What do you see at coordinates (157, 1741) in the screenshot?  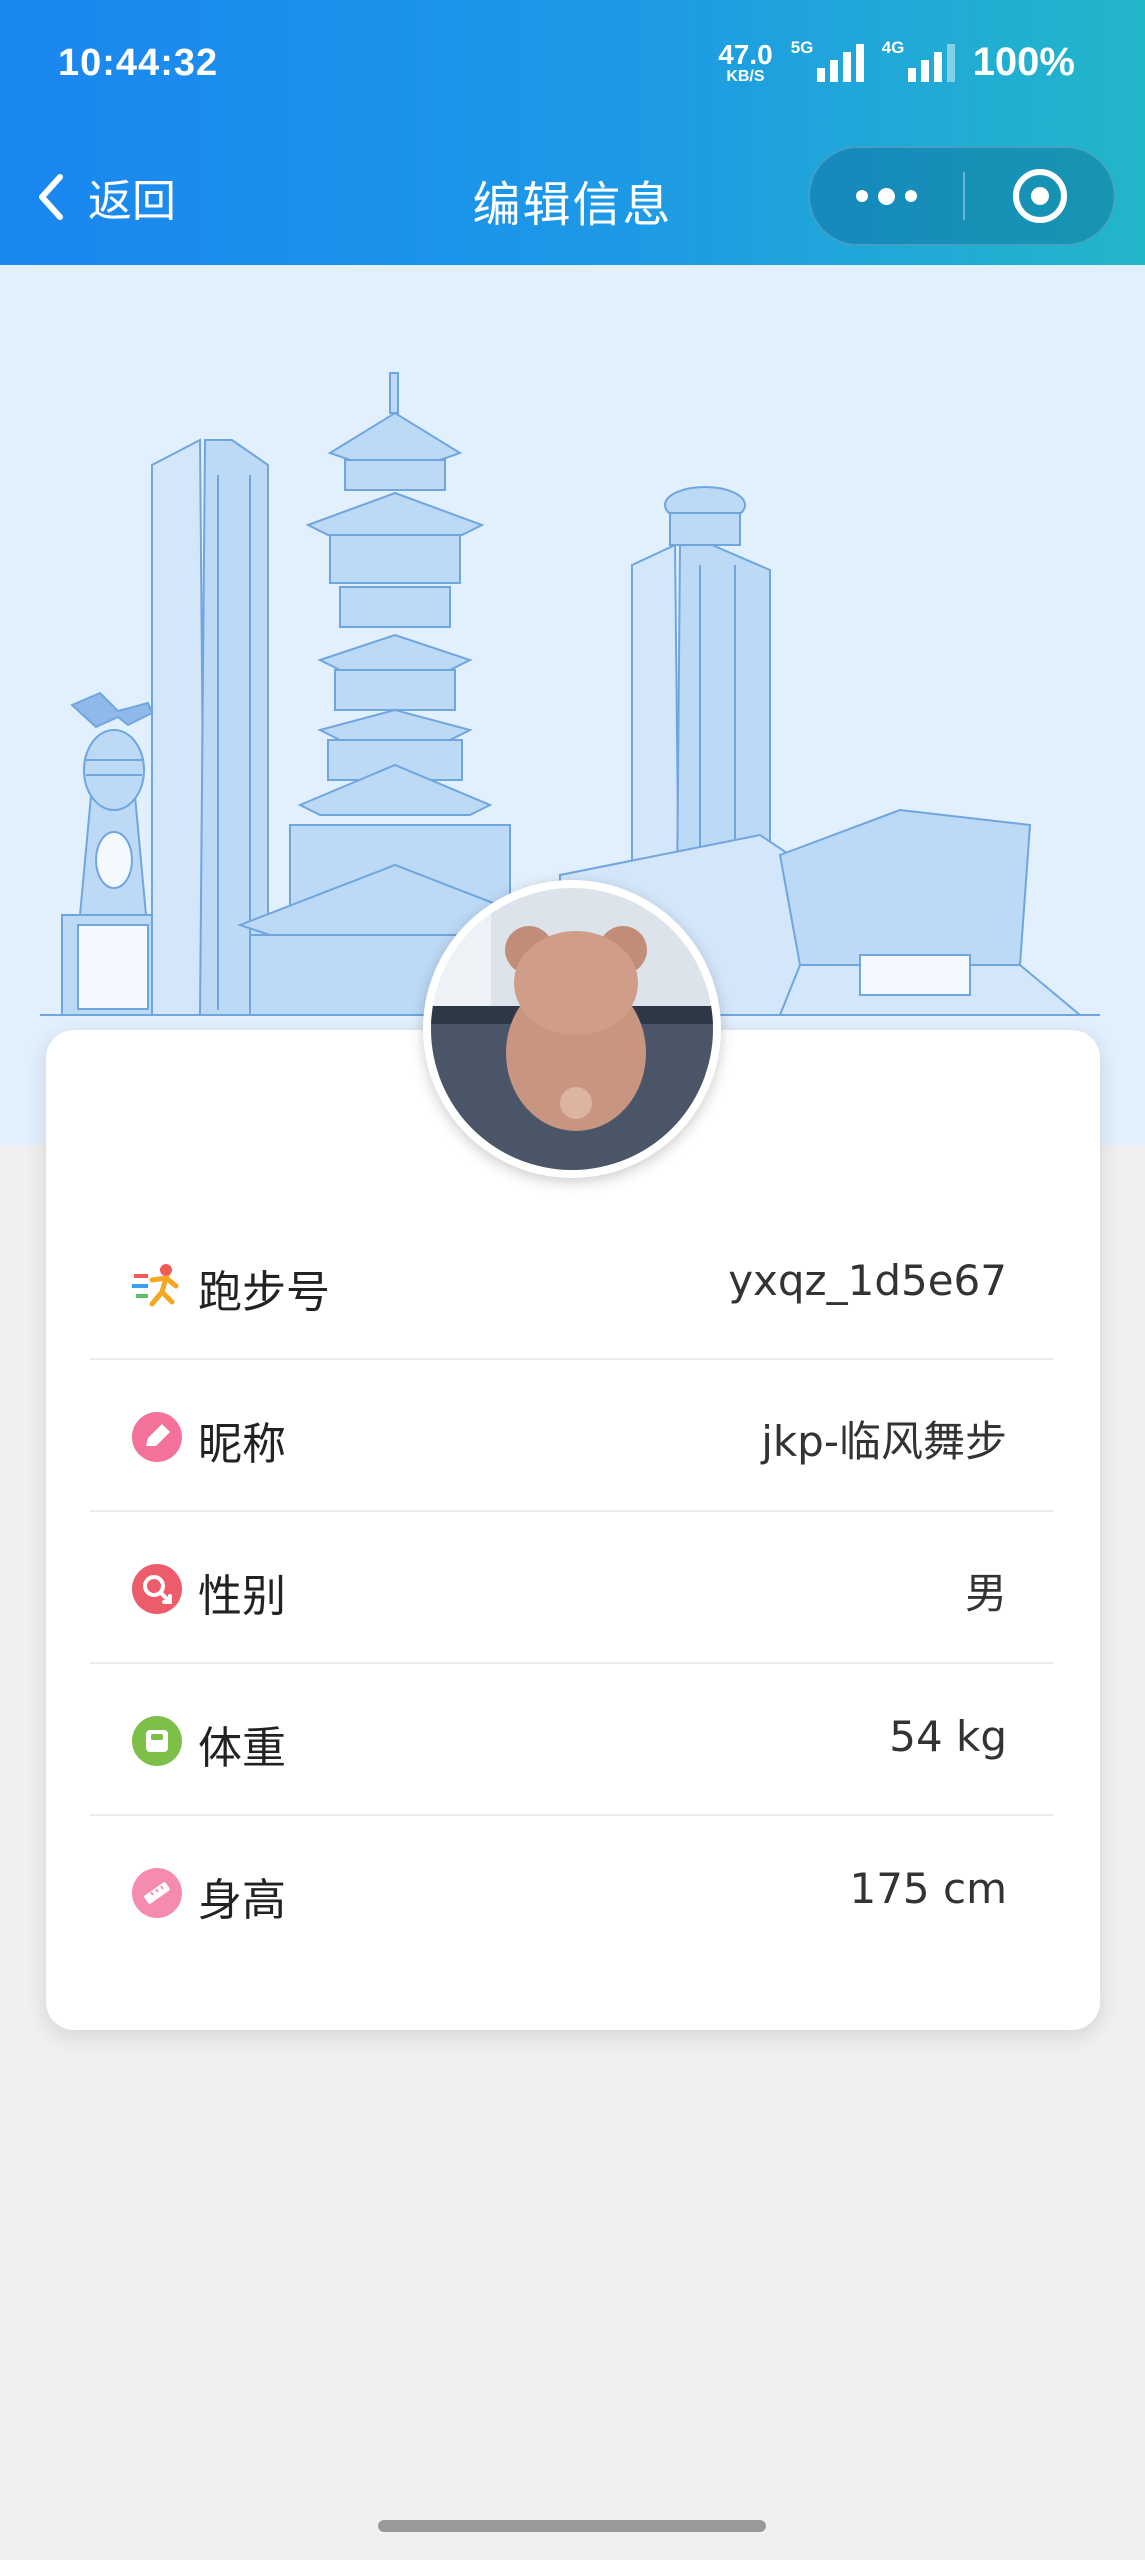 I see `scale-icon` at bounding box center [157, 1741].